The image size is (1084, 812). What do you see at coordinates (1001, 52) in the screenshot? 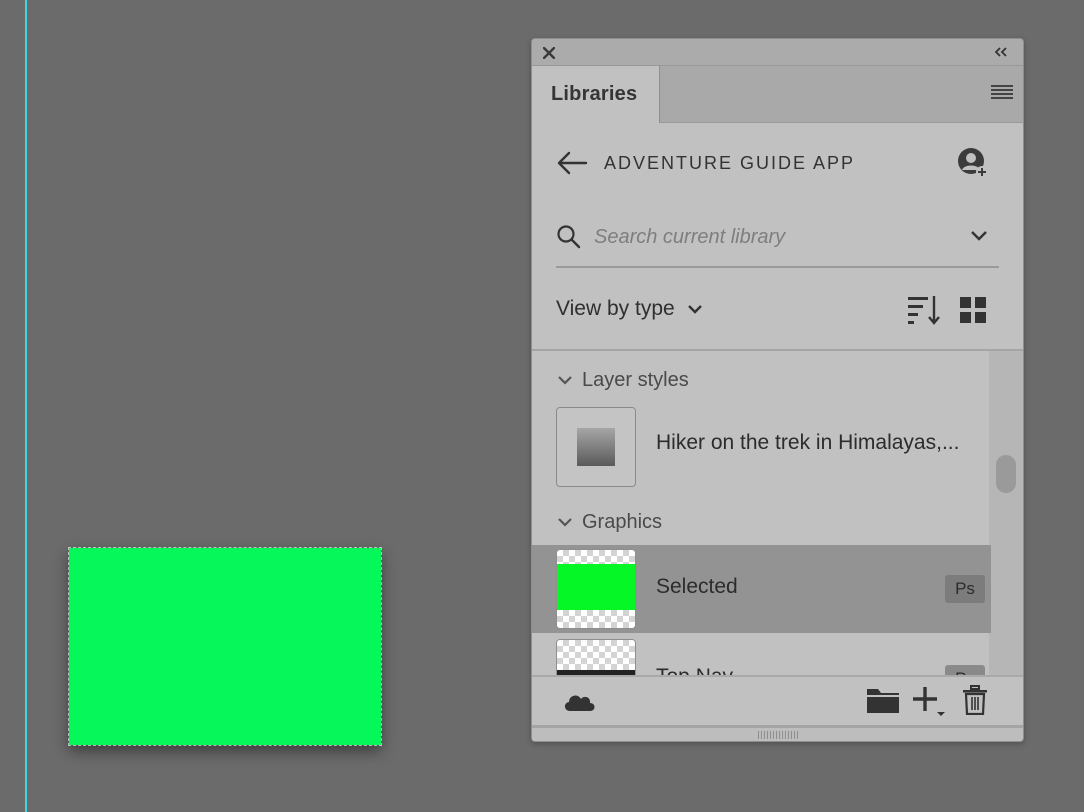
I see `double-chevron-left-icon` at bounding box center [1001, 52].